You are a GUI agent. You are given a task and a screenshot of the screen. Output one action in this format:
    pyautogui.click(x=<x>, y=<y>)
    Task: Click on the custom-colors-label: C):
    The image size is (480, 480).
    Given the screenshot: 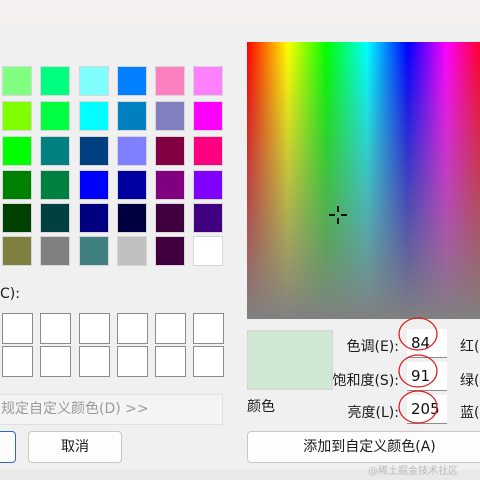 What is the action you would take?
    pyautogui.click(x=10, y=294)
    